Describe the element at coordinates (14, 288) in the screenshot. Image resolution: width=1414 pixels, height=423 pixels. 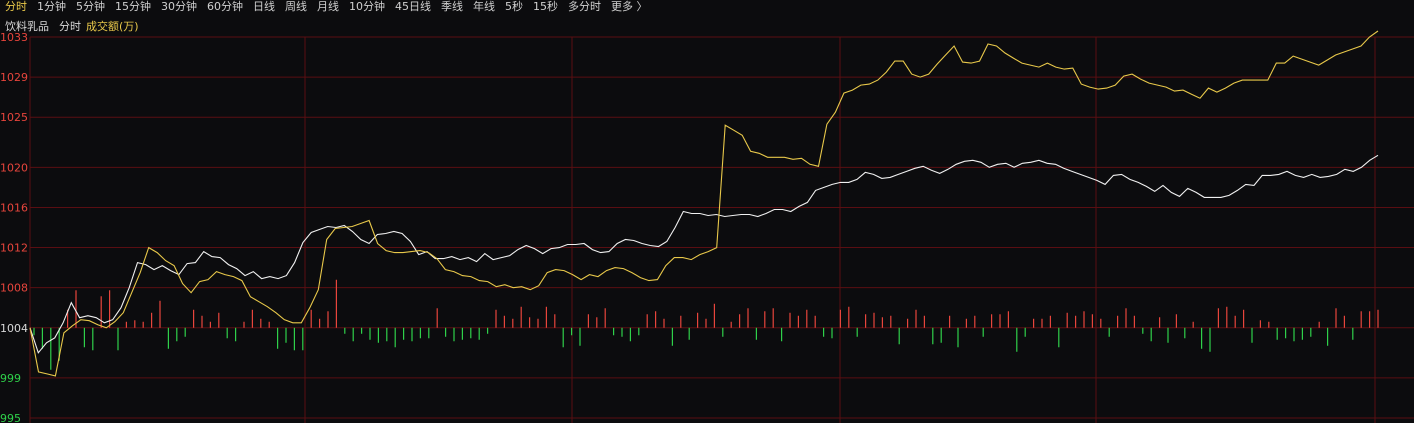
I see `y-tick-label: 1008` at that location.